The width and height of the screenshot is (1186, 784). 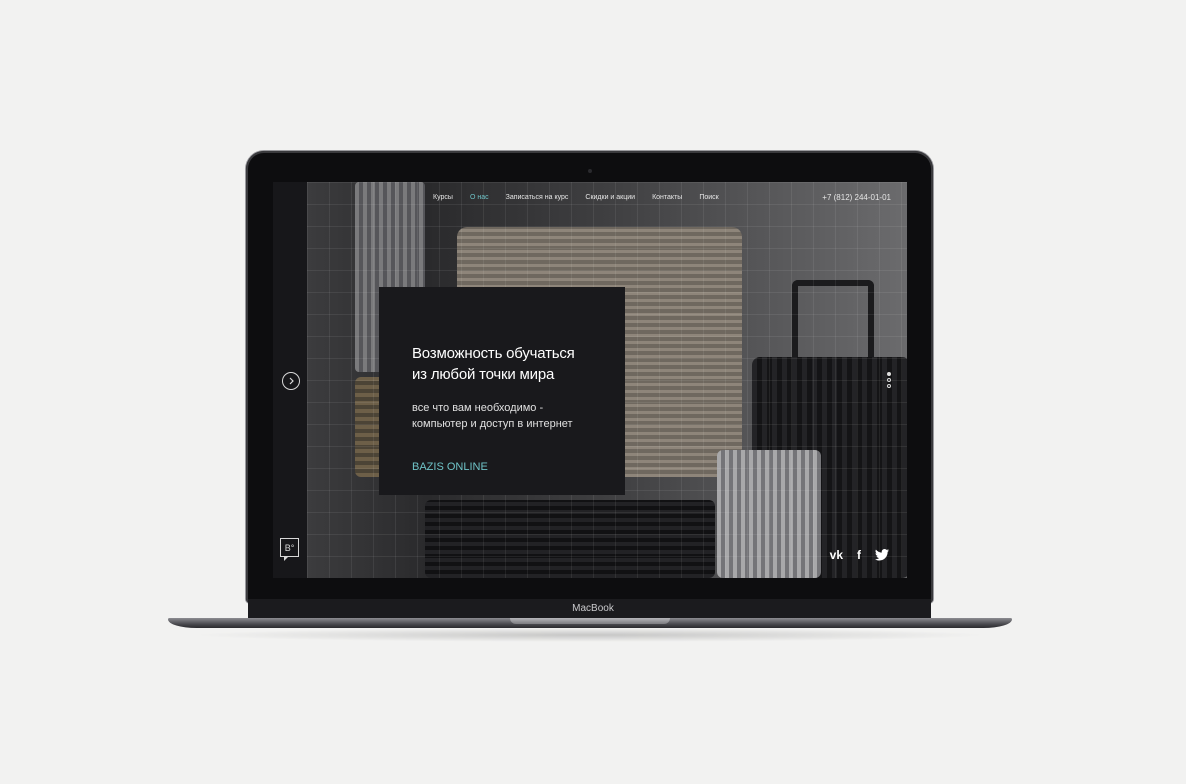 I want to click on nav-item-about: О нас, so click(x=479, y=197).